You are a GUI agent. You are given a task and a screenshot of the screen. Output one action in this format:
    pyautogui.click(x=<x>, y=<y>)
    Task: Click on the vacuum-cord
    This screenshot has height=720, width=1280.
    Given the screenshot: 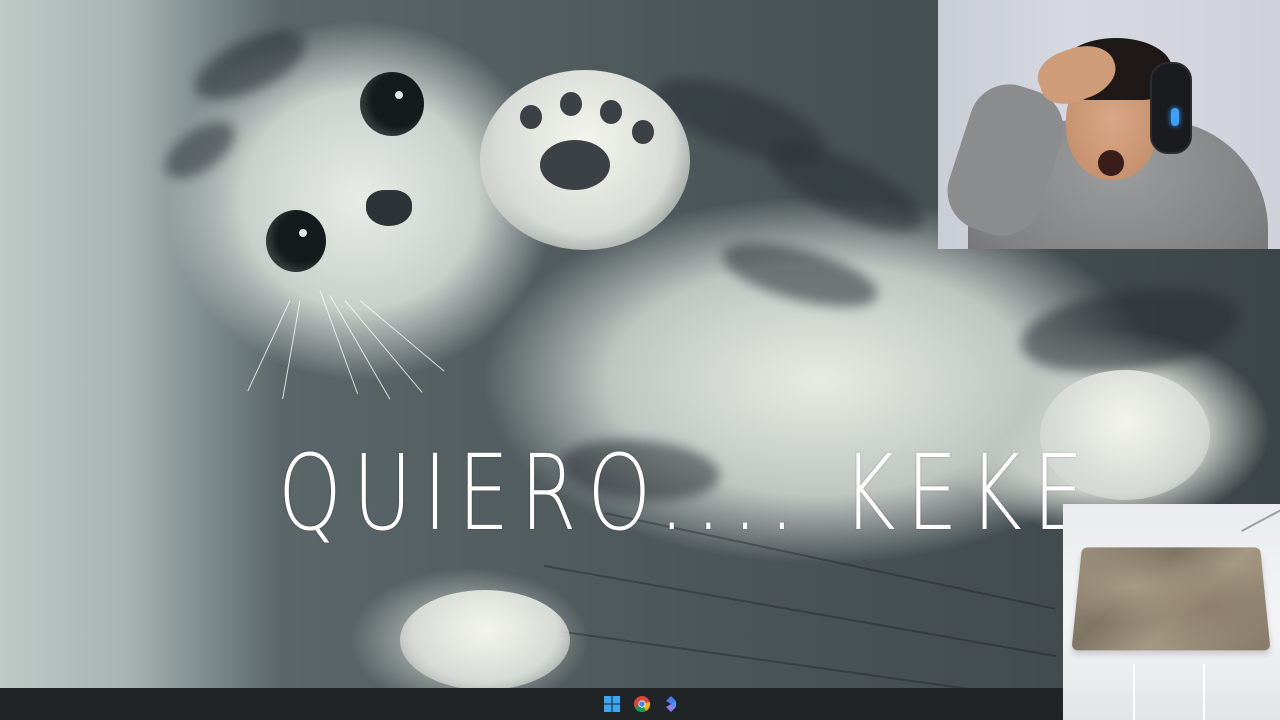 What is the action you would take?
    pyautogui.click(x=1260, y=518)
    